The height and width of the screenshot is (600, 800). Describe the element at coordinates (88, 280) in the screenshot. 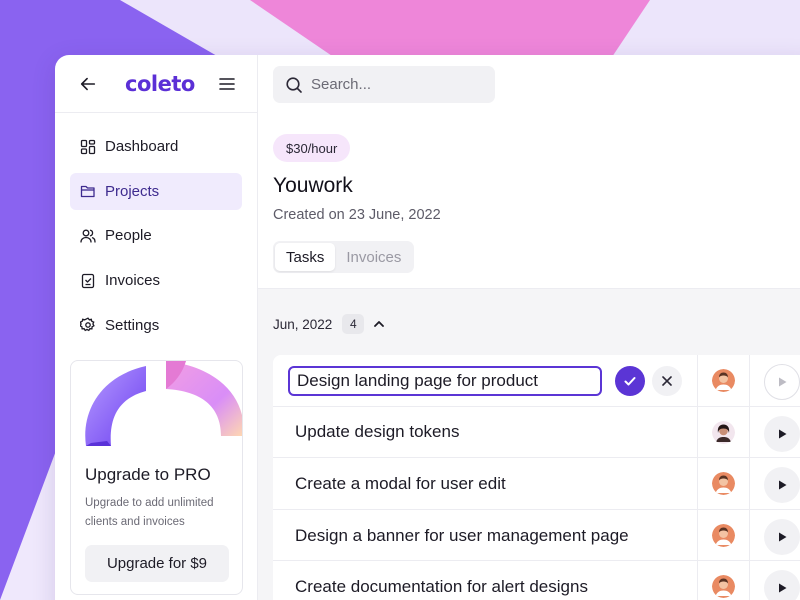

I see `invoice-icon` at that location.